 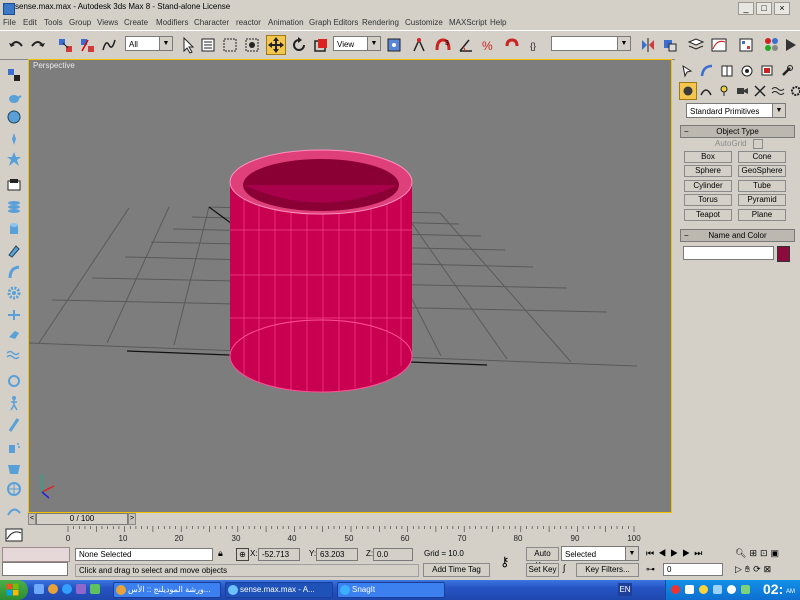 What do you see at coordinates (14, 229) in the screenshot?
I see `cylinder-icon` at bounding box center [14, 229].